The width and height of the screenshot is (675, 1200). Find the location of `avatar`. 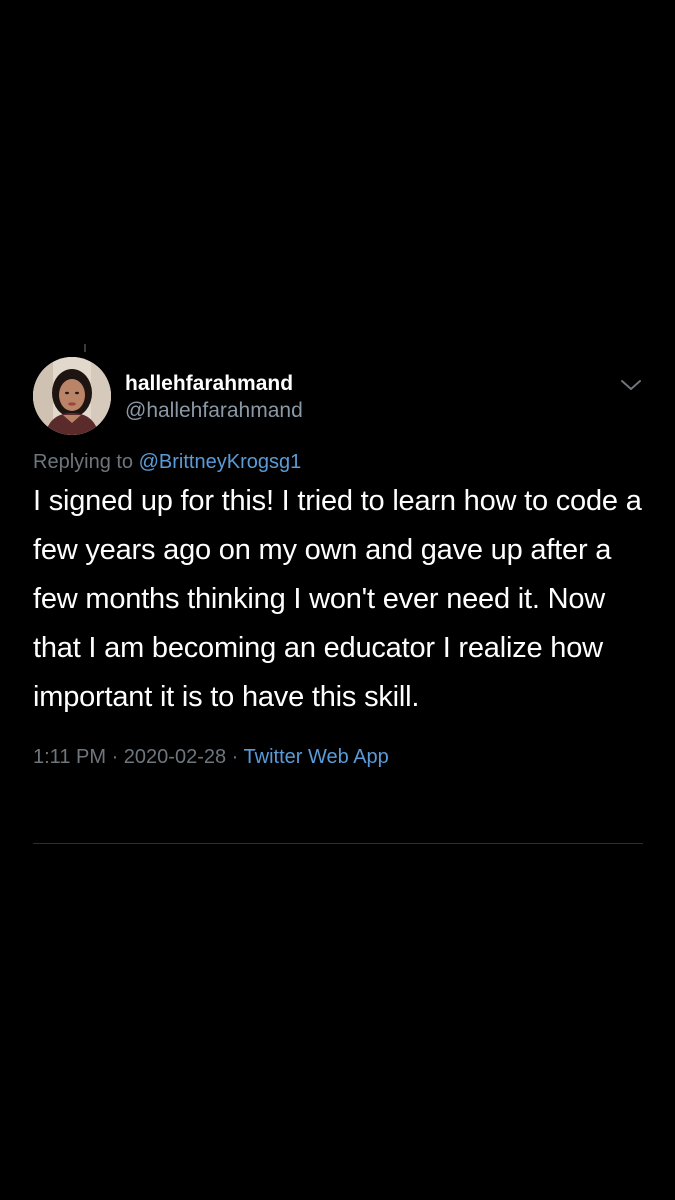

avatar is located at coordinates (72, 396).